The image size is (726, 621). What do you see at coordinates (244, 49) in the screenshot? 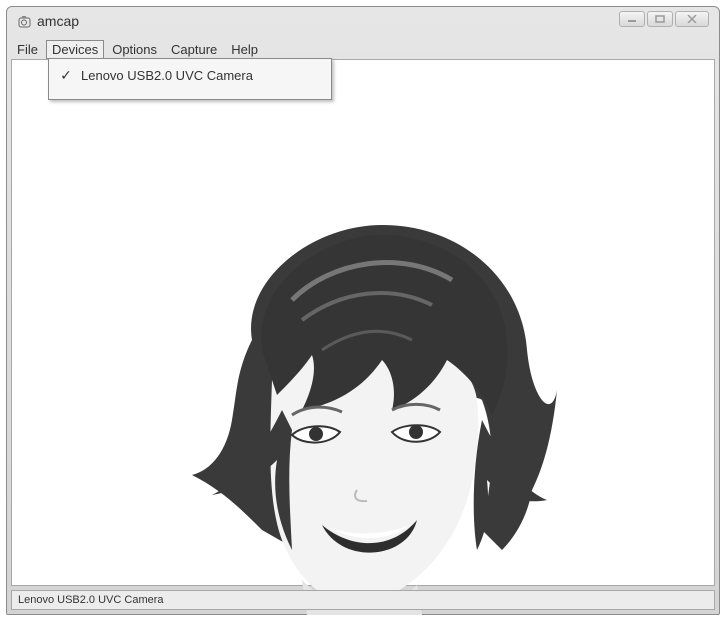
I see `menu-help: Help` at bounding box center [244, 49].